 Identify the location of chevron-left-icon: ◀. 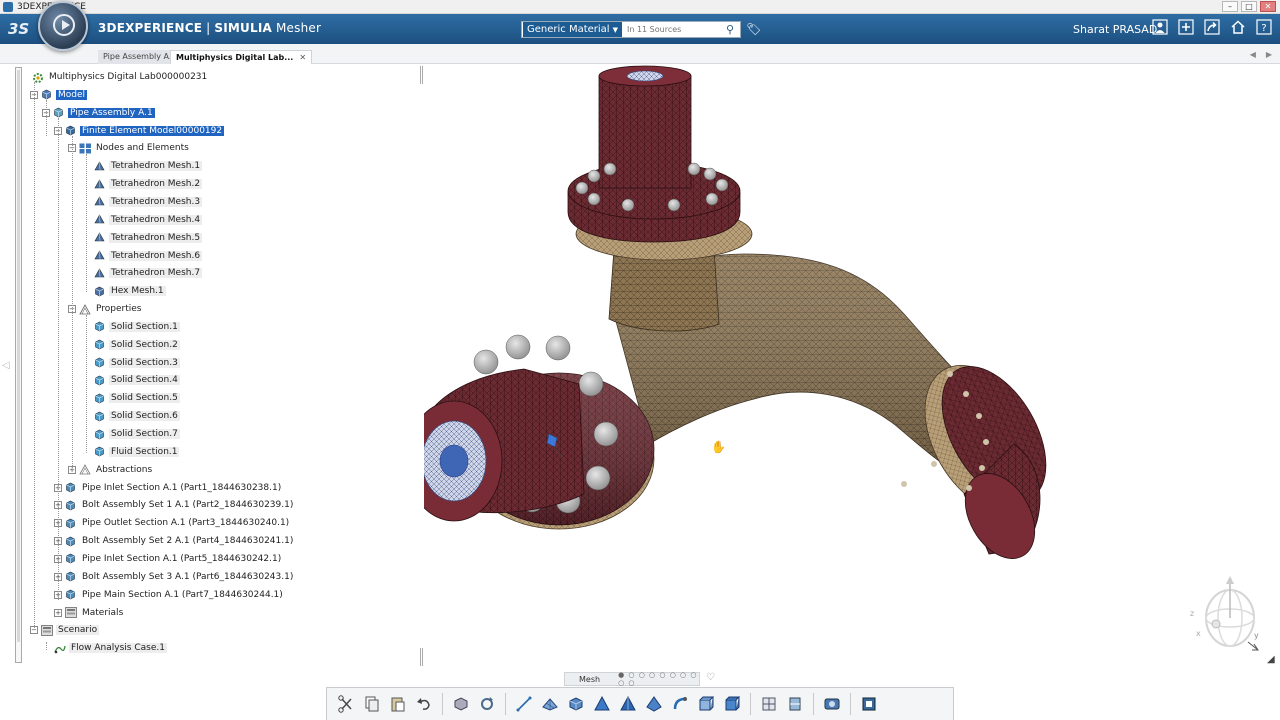
(1253, 54).